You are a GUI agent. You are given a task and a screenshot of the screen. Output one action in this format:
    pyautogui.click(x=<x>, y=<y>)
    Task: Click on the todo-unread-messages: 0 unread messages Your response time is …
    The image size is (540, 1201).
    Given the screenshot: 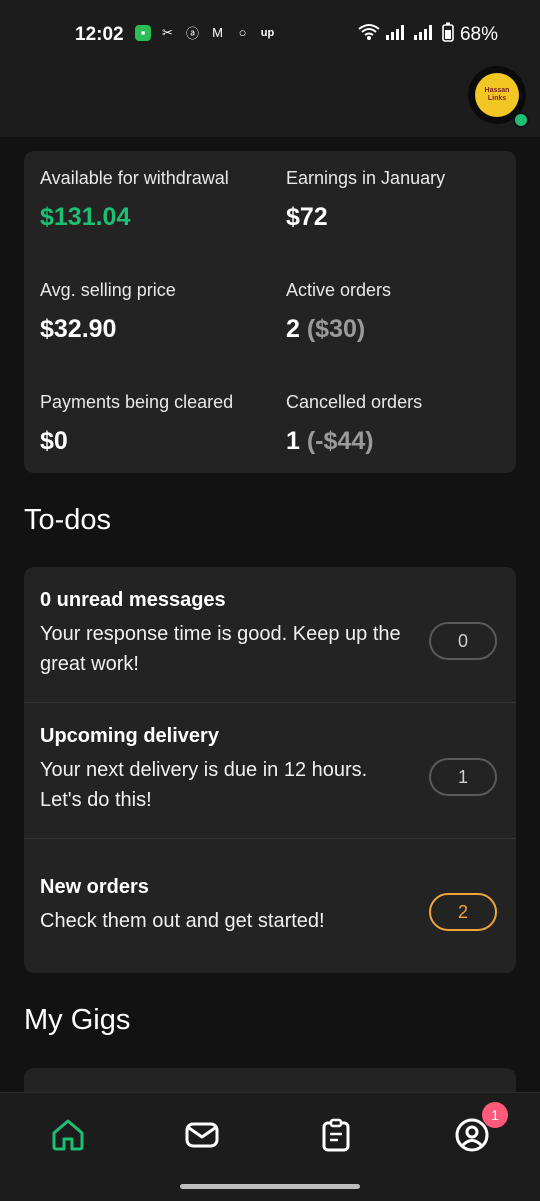 What is the action you would take?
    pyautogui.click(x=270, y=634)
    